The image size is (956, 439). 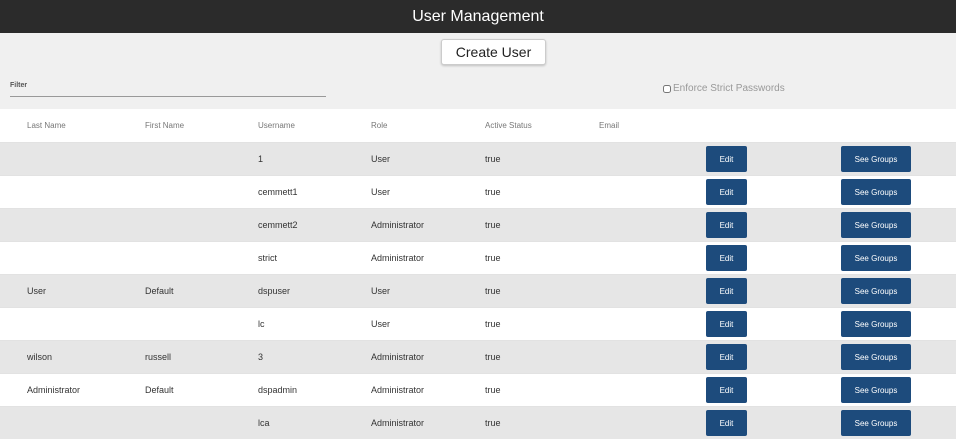 I want to click on cell-username: strict, so click(x=314, y=258).